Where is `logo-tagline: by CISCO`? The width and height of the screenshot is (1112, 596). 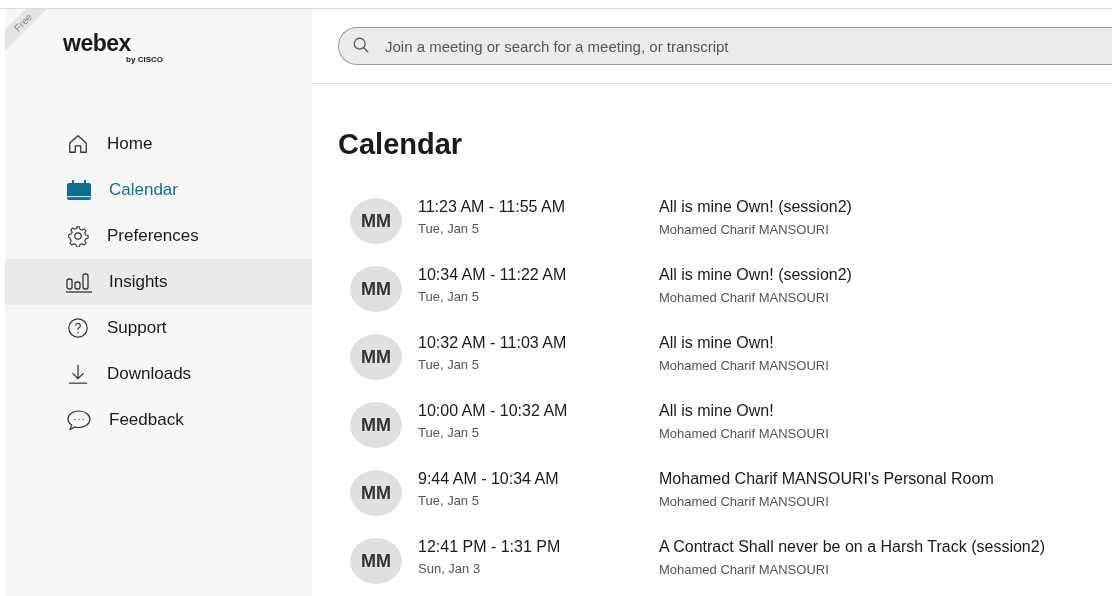
logo-tagline: by CISCO is located at coordinates (144, 59).